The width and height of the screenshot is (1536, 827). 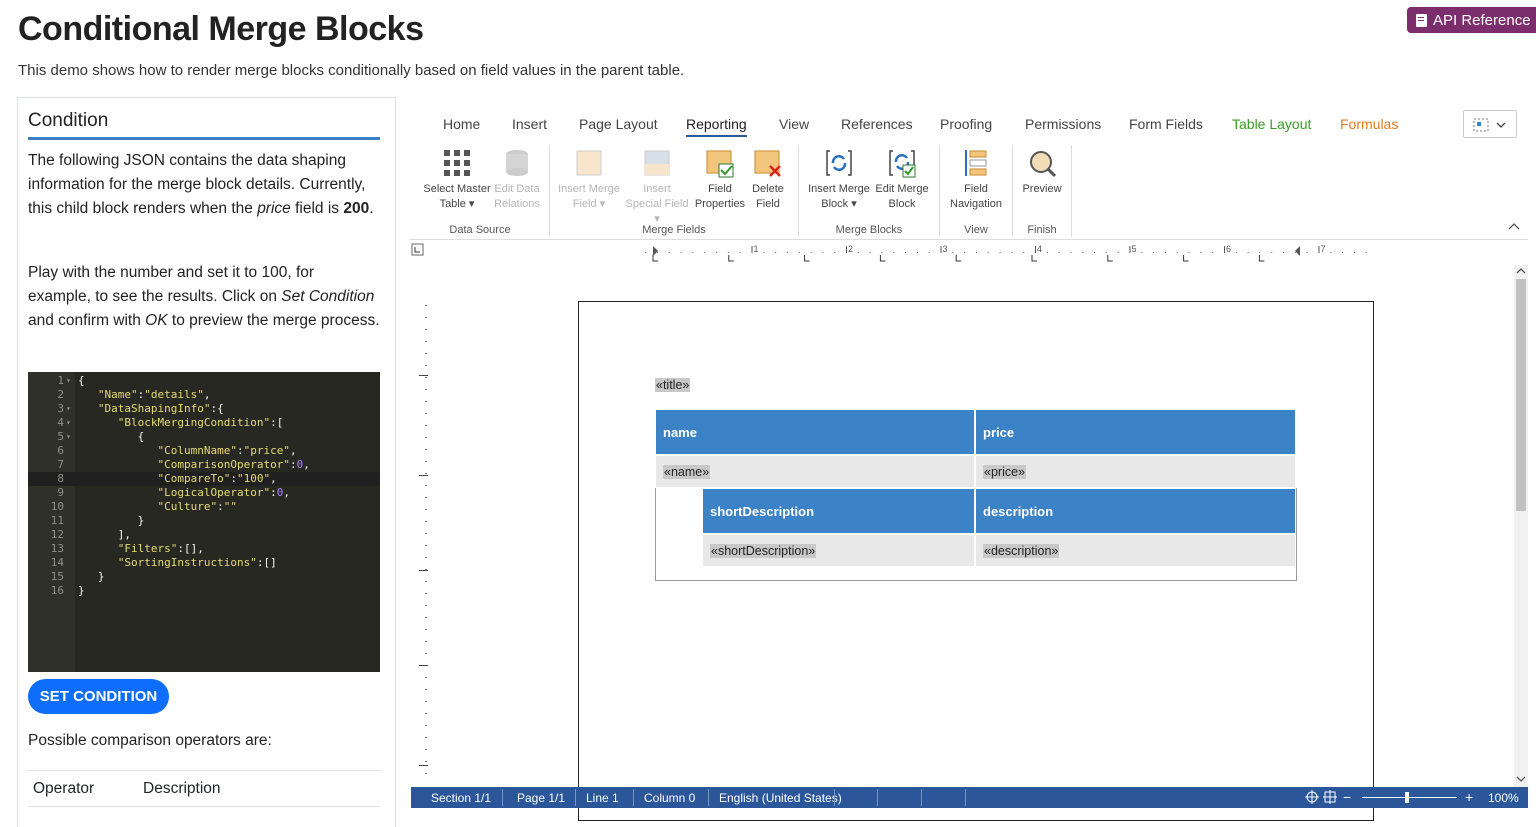 I want to click on operators-table-header: Operator Description, so click(x=204, y=789).